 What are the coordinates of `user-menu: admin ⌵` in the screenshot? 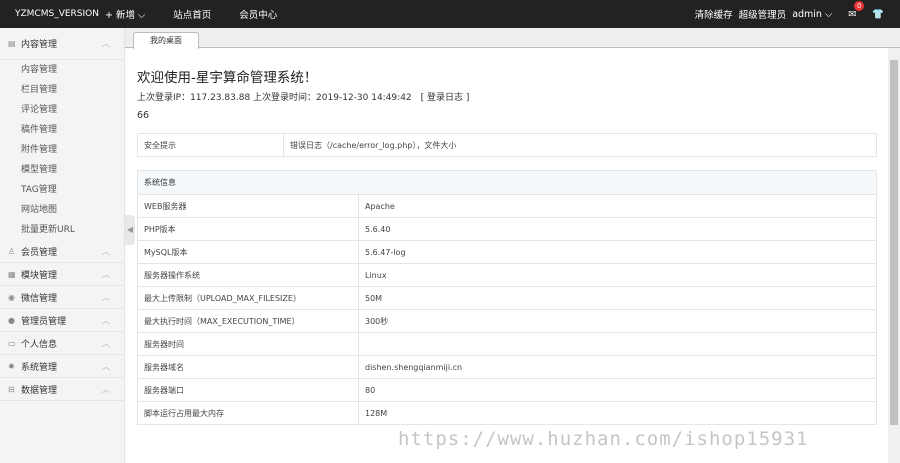 It's located at (812, 14).